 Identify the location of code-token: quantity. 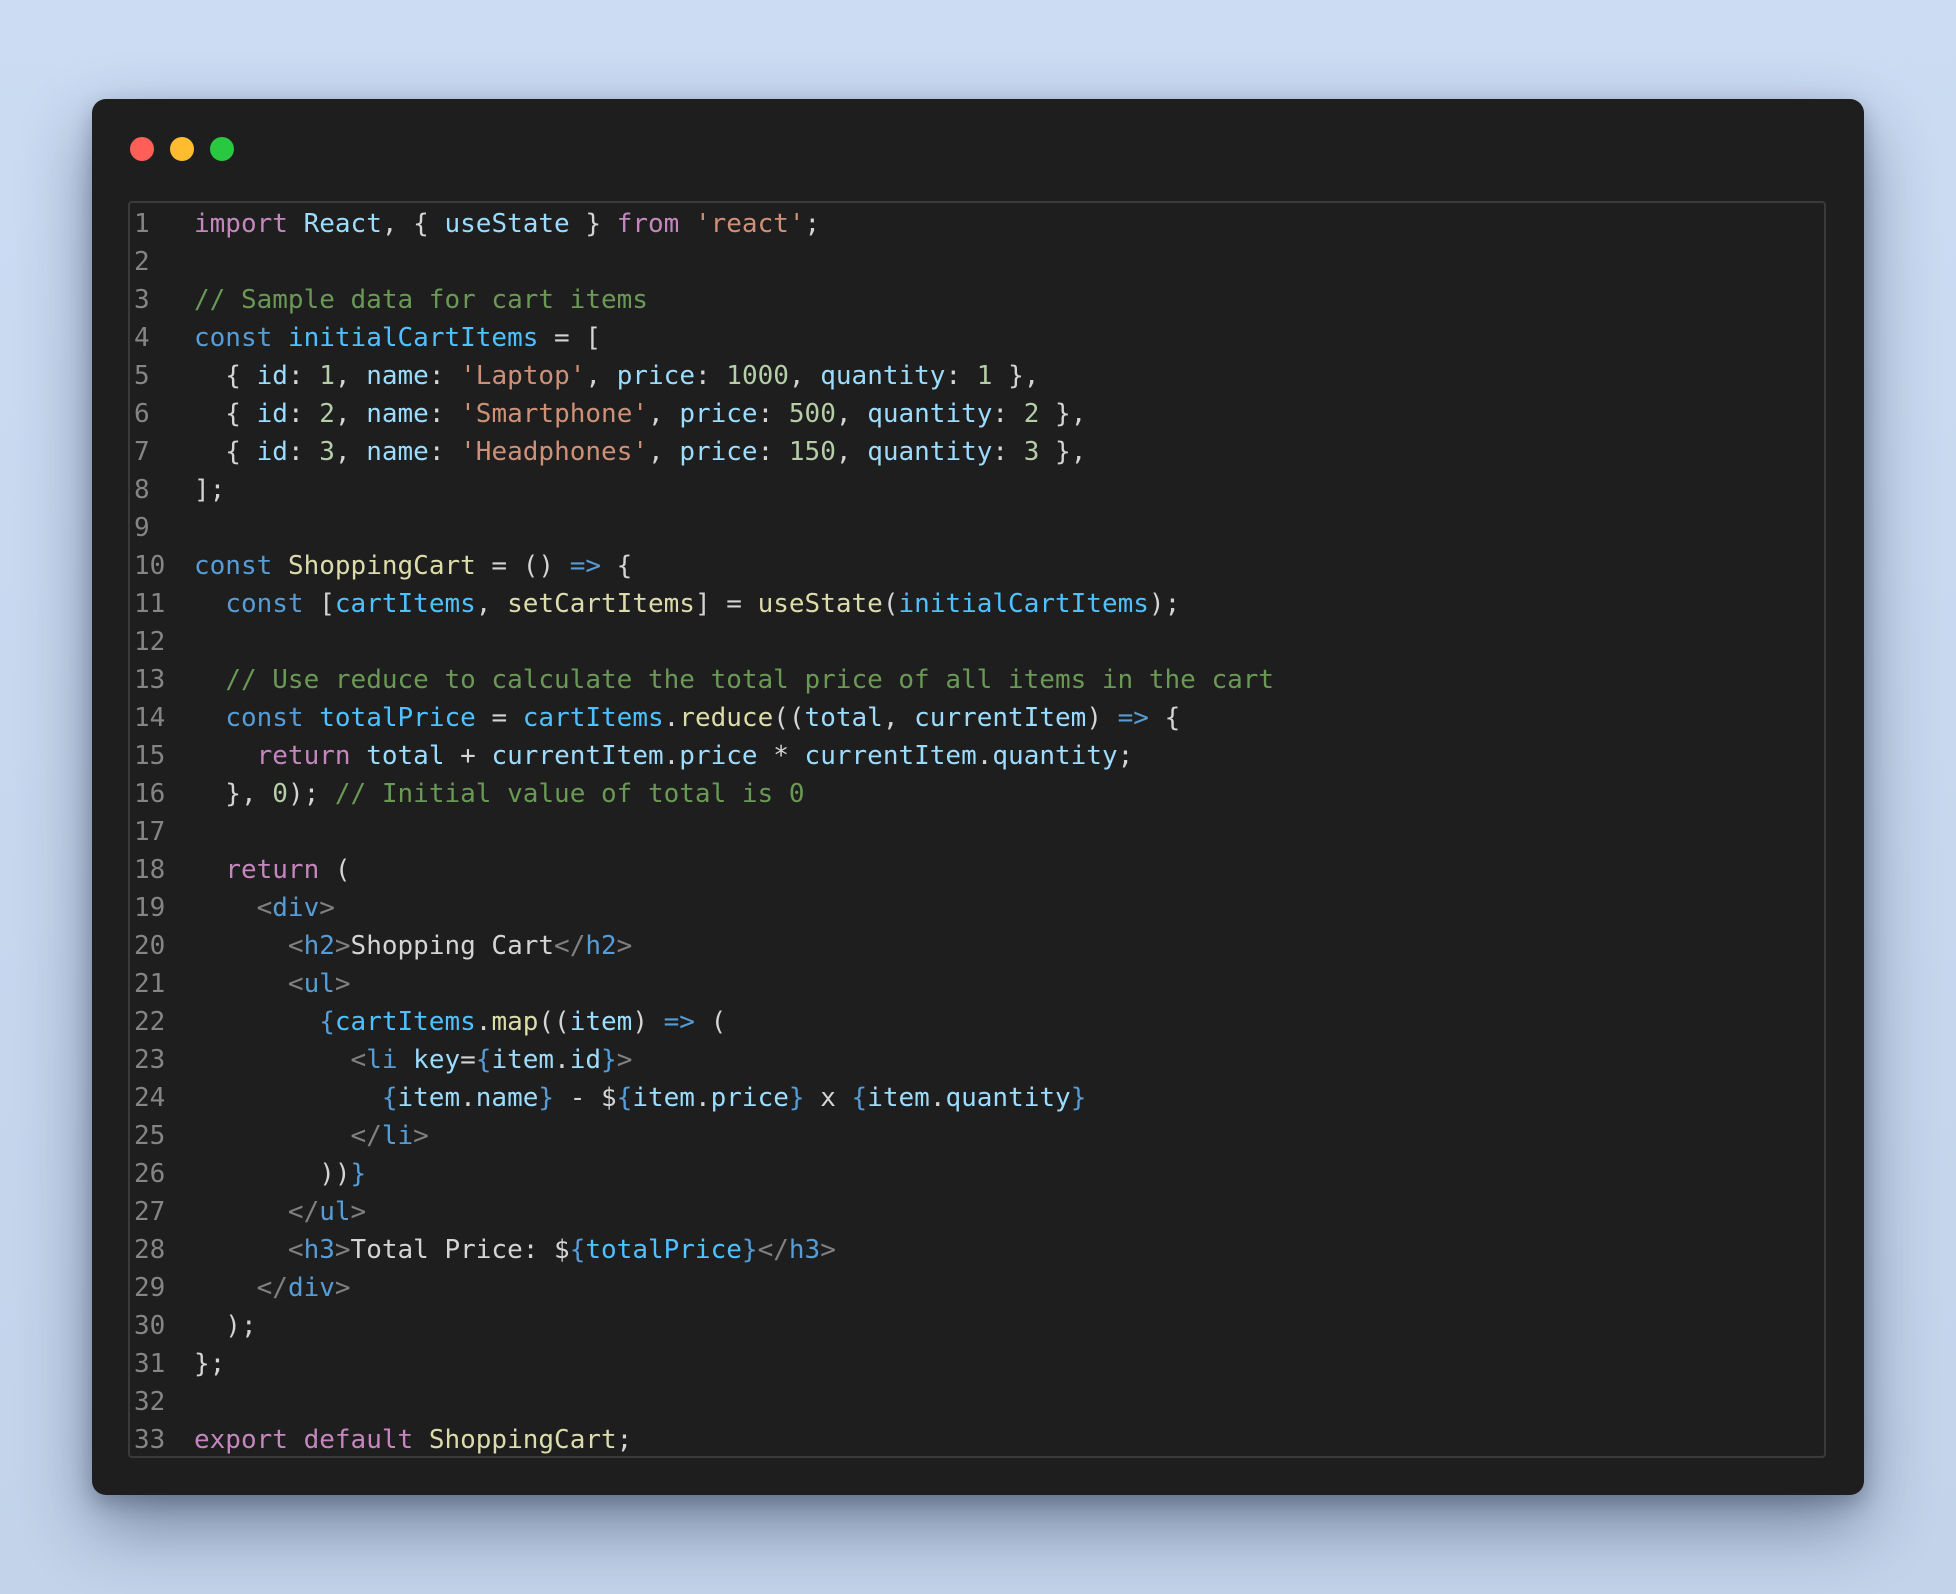
(1055, 756).